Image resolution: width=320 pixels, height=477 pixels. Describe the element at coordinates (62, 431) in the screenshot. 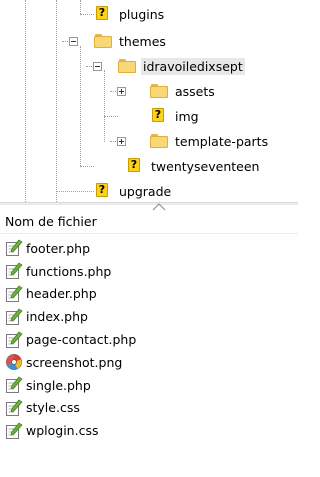

I see `file-name: wplogin.css` at that location.